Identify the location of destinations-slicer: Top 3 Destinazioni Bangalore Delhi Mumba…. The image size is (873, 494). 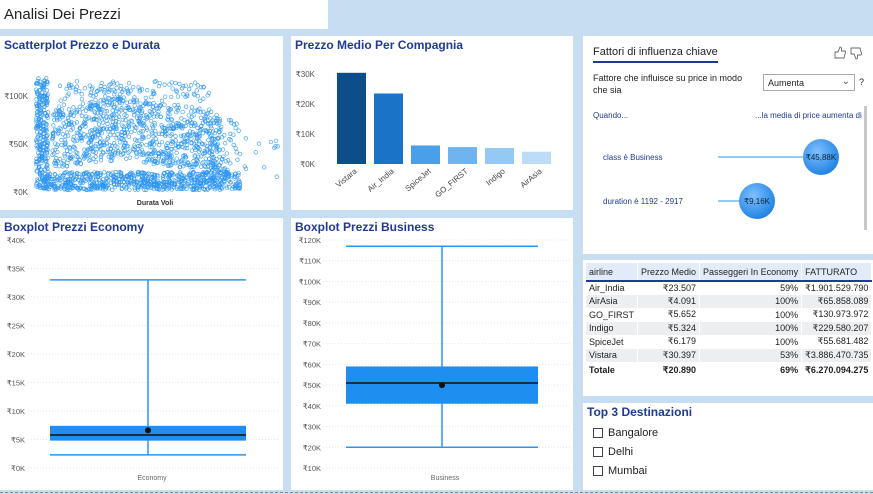
(728, 446).